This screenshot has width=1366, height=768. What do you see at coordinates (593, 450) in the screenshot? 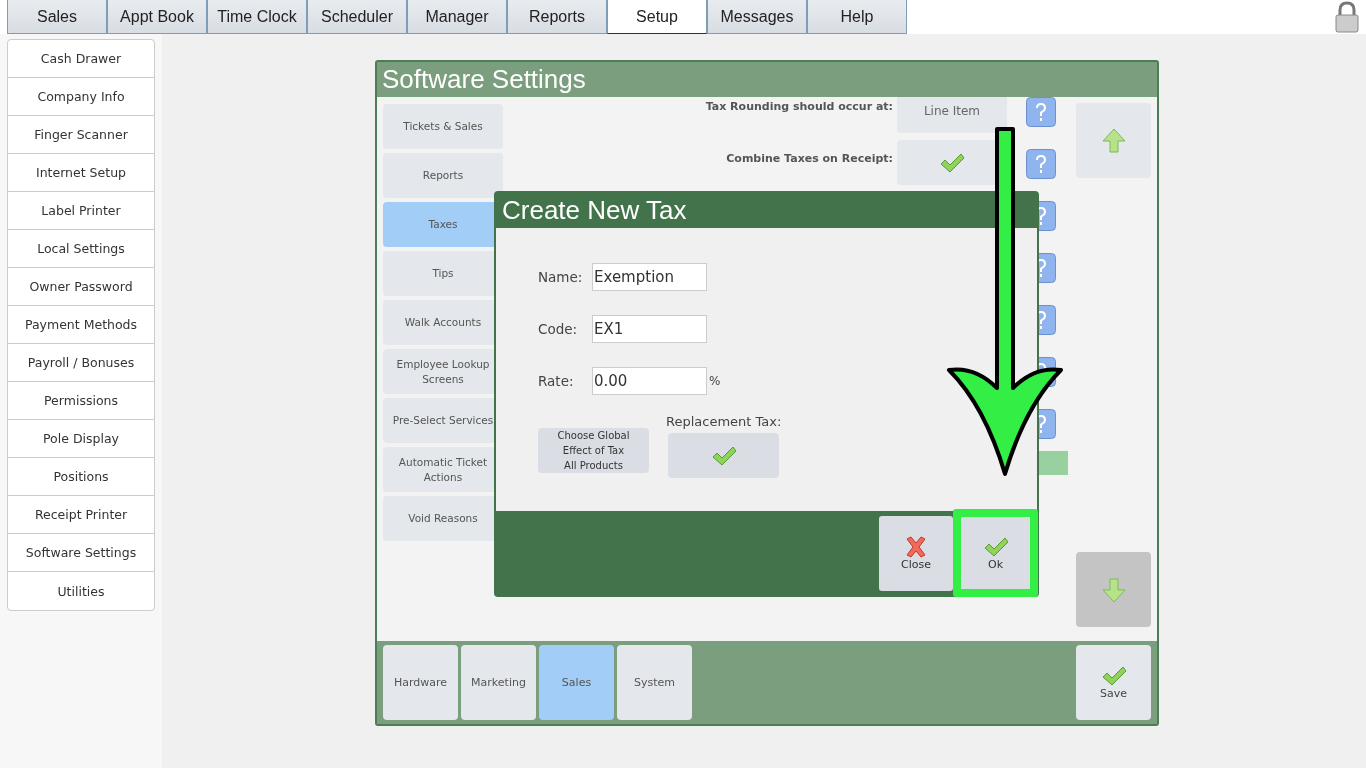
I see `global-effect-button: Choose Global Effect of Tax All Products` at bounding box center [593, 450].